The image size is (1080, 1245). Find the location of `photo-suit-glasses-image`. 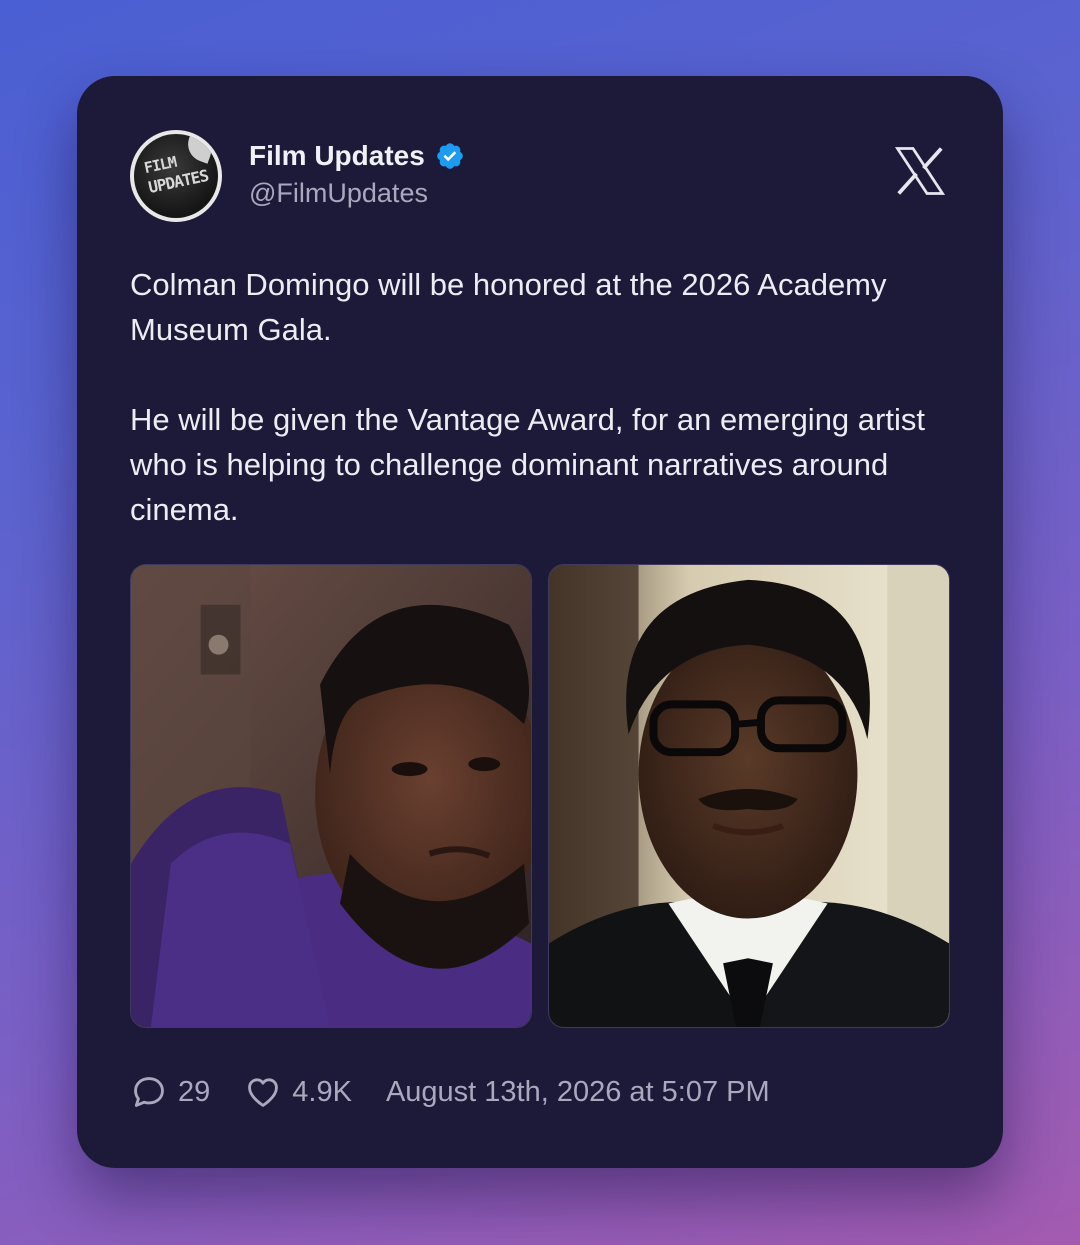

photo-suit-glasses-image is located at coordinates (749, 796).